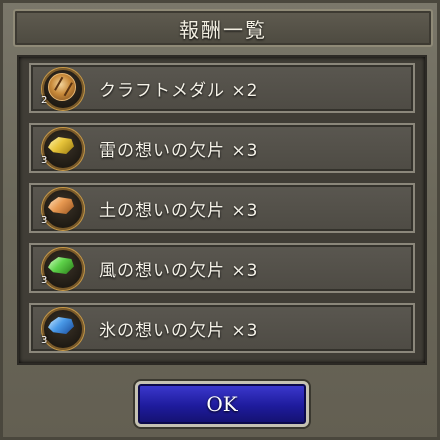  What do you see at coordinates (179, 270) in the screenshot?
I see `reward-item-label: 風の想いの欠片 ×3` at bounding box center [179, 270].